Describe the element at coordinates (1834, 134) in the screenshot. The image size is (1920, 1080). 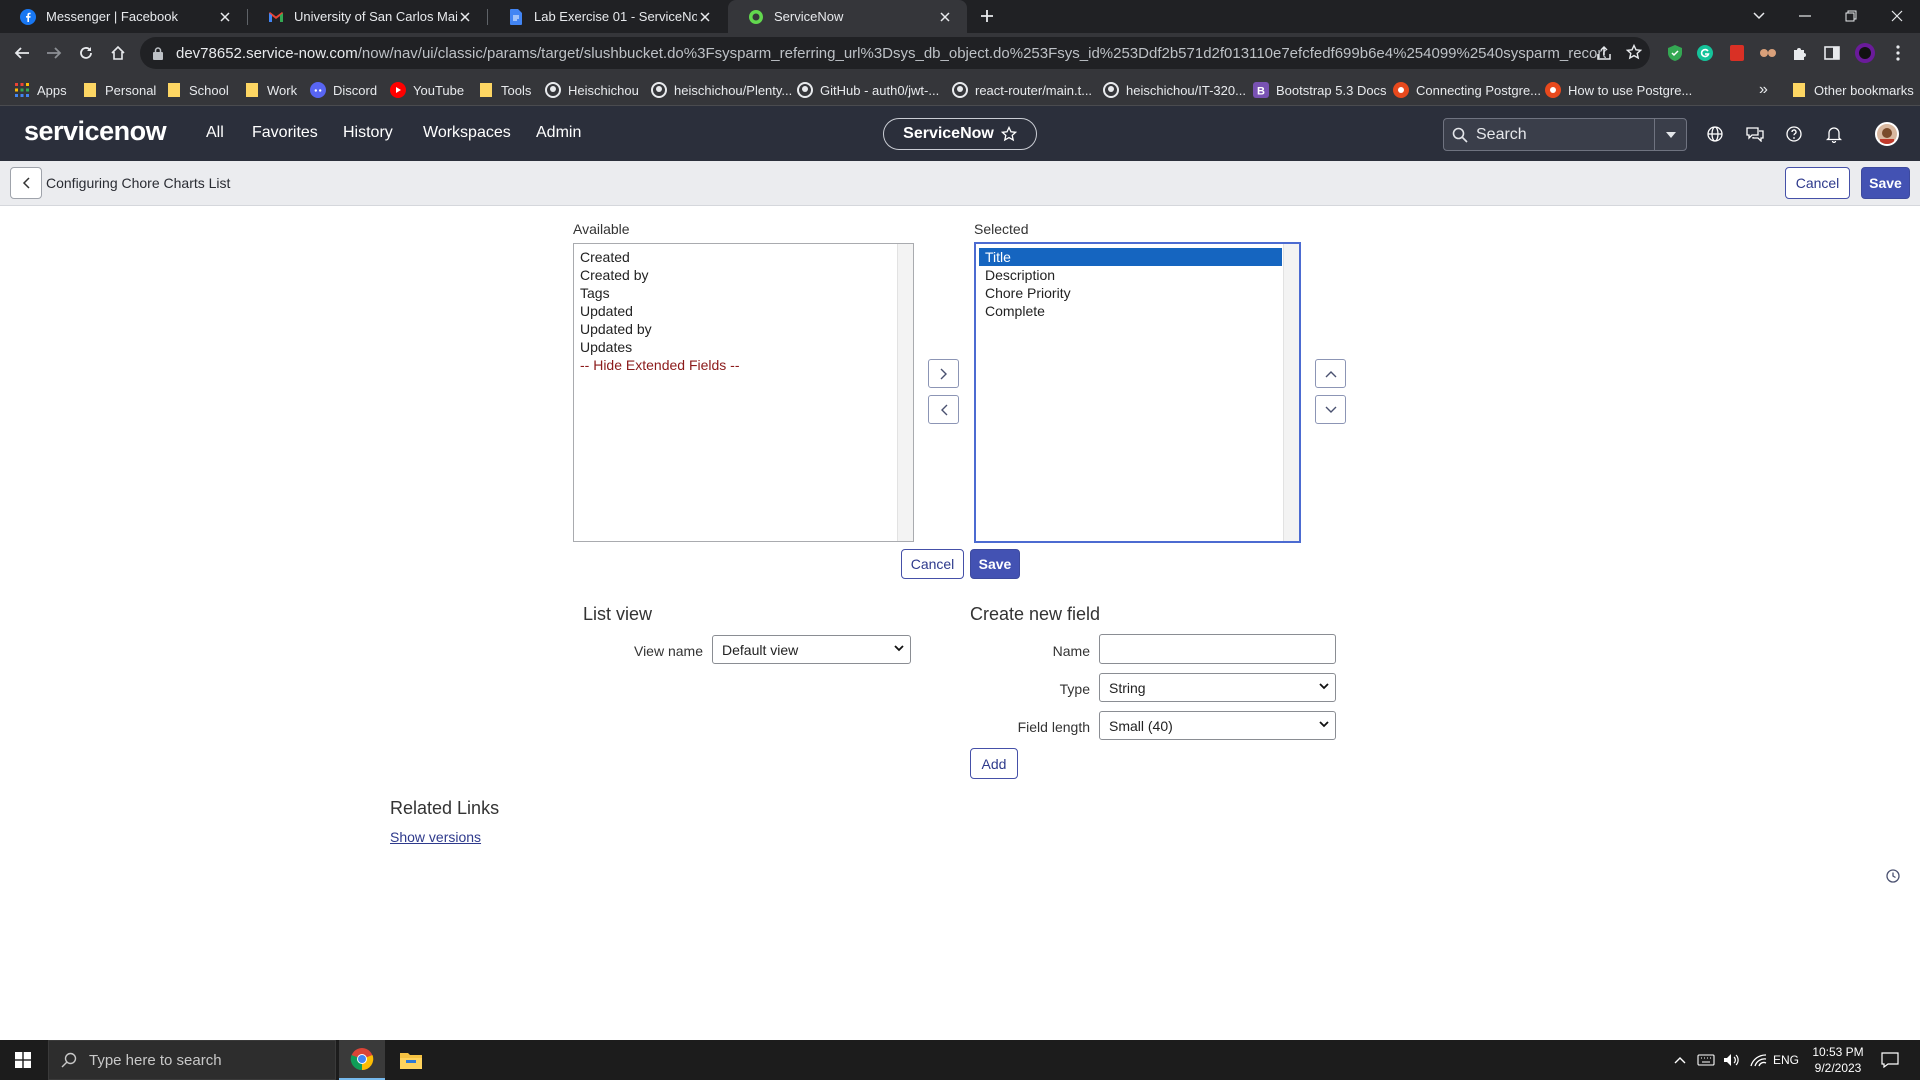
I see `bell-icon` at that location.